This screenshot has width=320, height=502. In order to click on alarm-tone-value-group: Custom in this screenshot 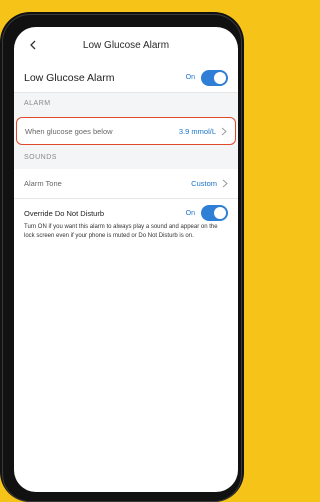, I will do `click(209, 183)`.